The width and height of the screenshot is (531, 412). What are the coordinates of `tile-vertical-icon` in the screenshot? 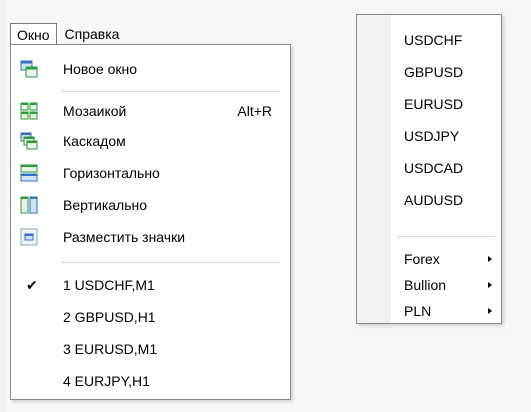 It's located at (29, 205).